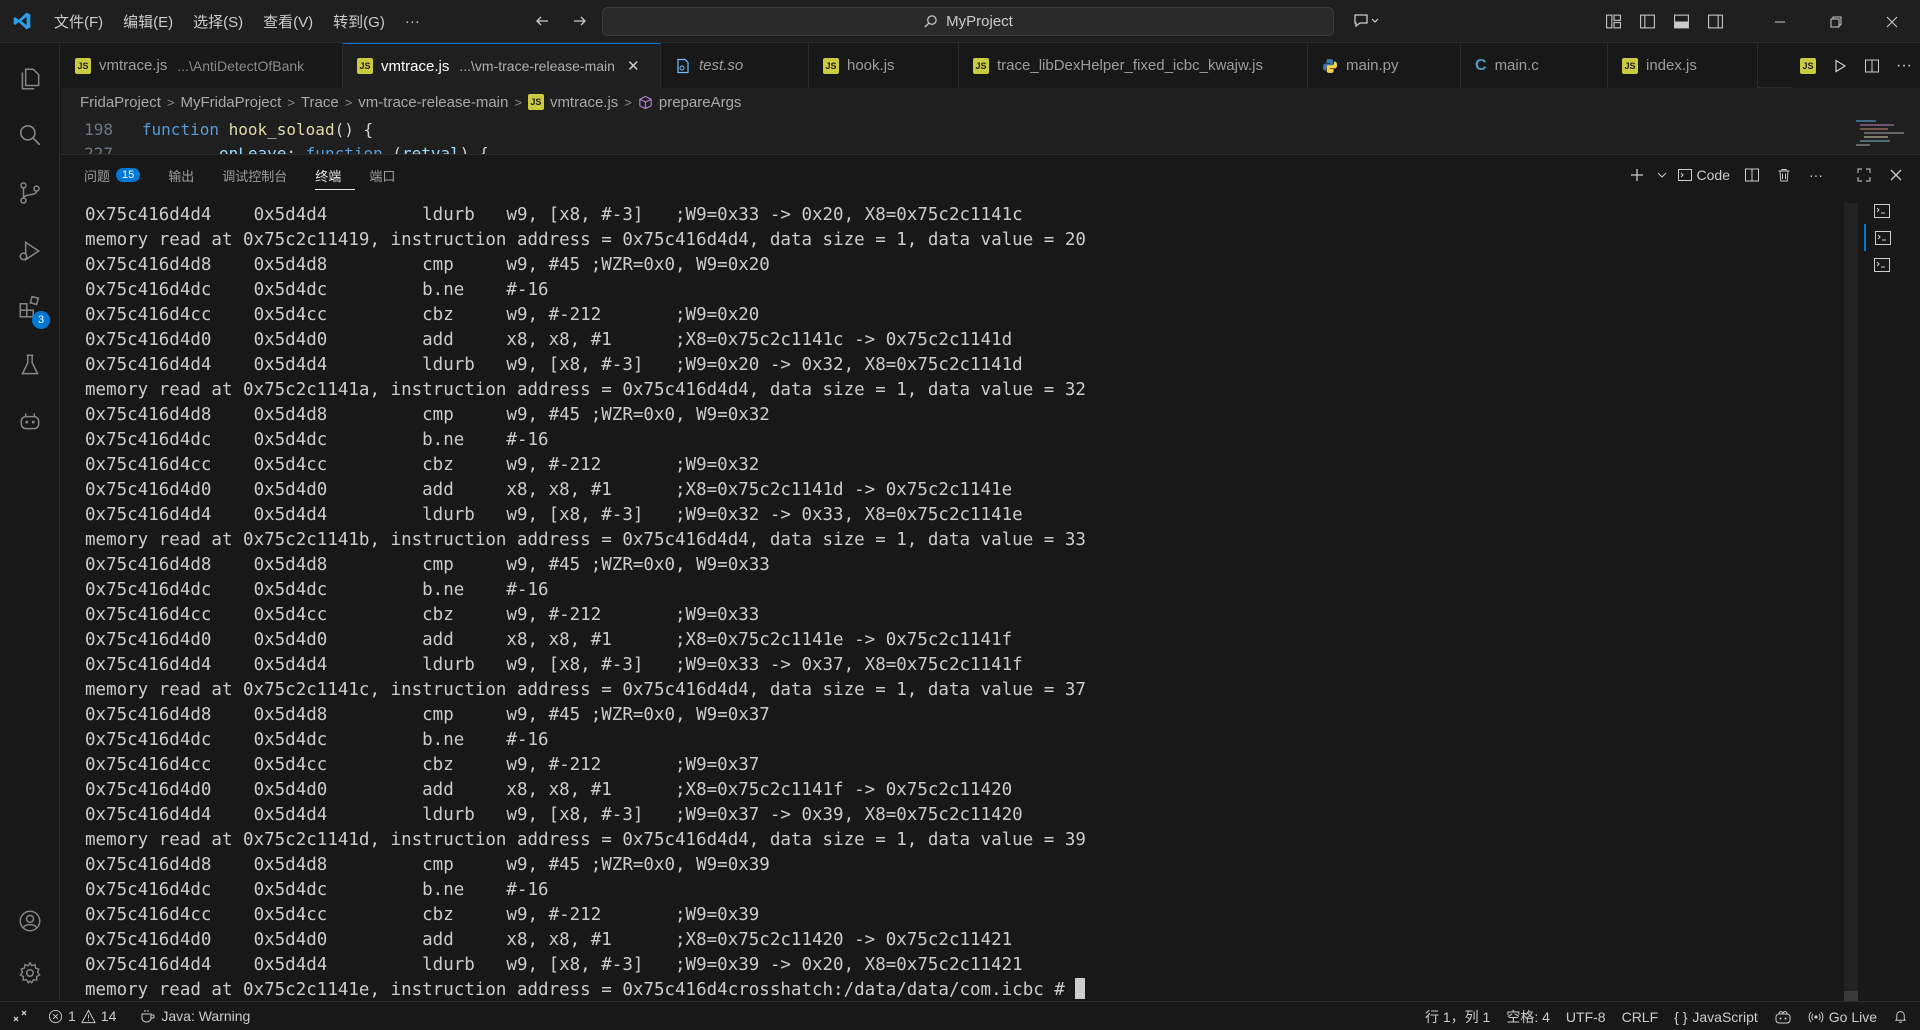  I want to click on c-file-icon: C, so click(1481, 65).